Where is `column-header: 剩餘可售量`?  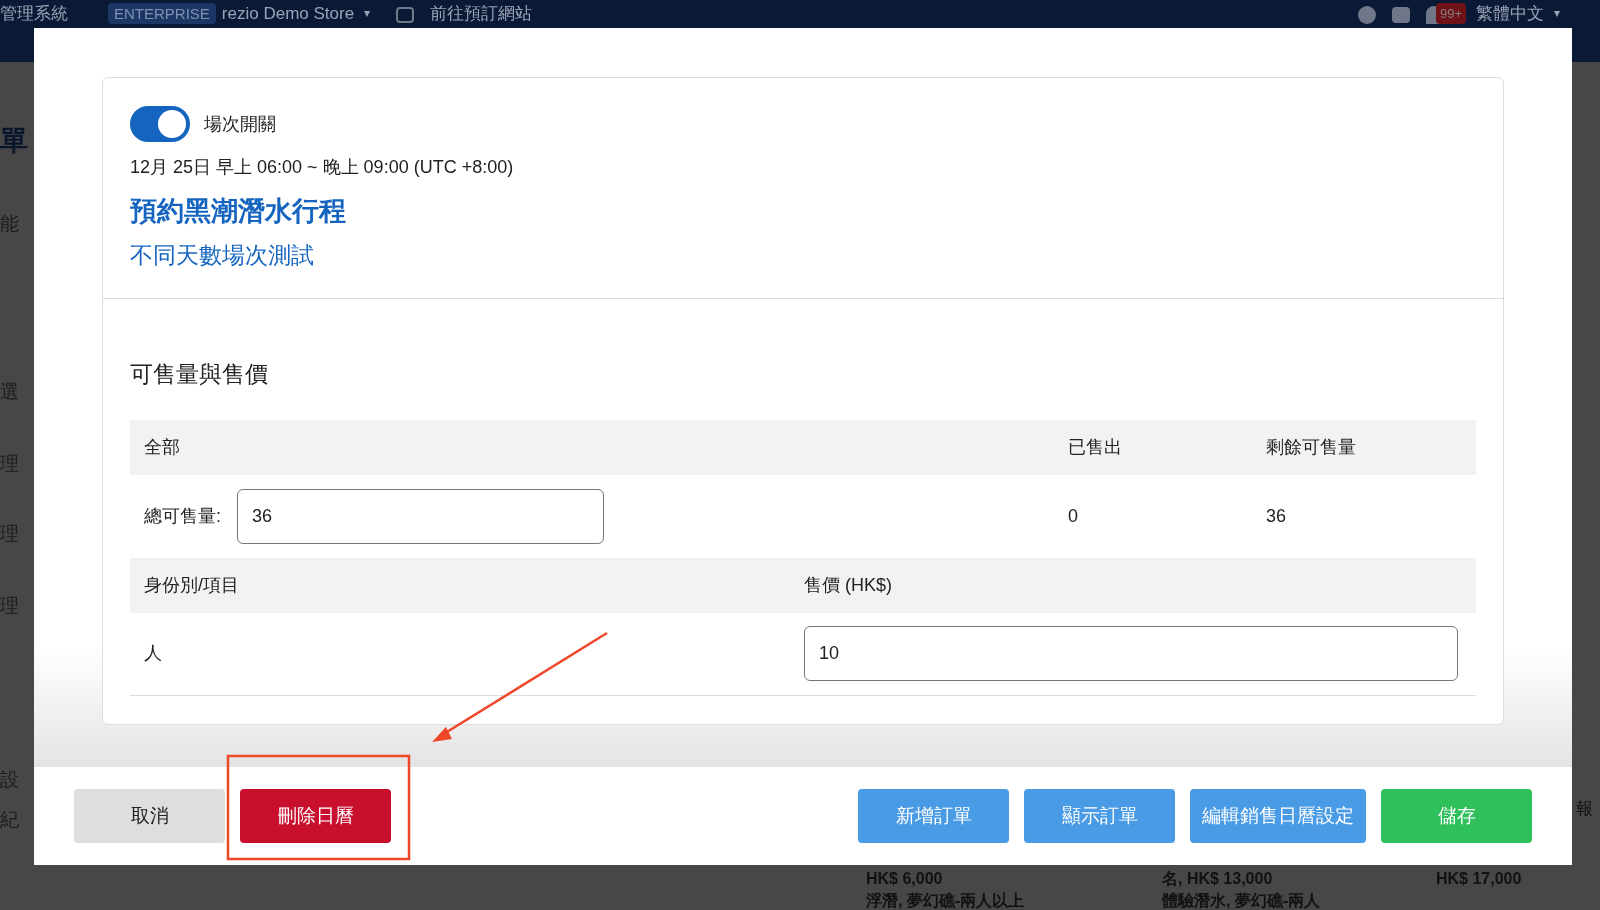
column-header: 剩餘可售量 is located at coordinates (1311, 447).